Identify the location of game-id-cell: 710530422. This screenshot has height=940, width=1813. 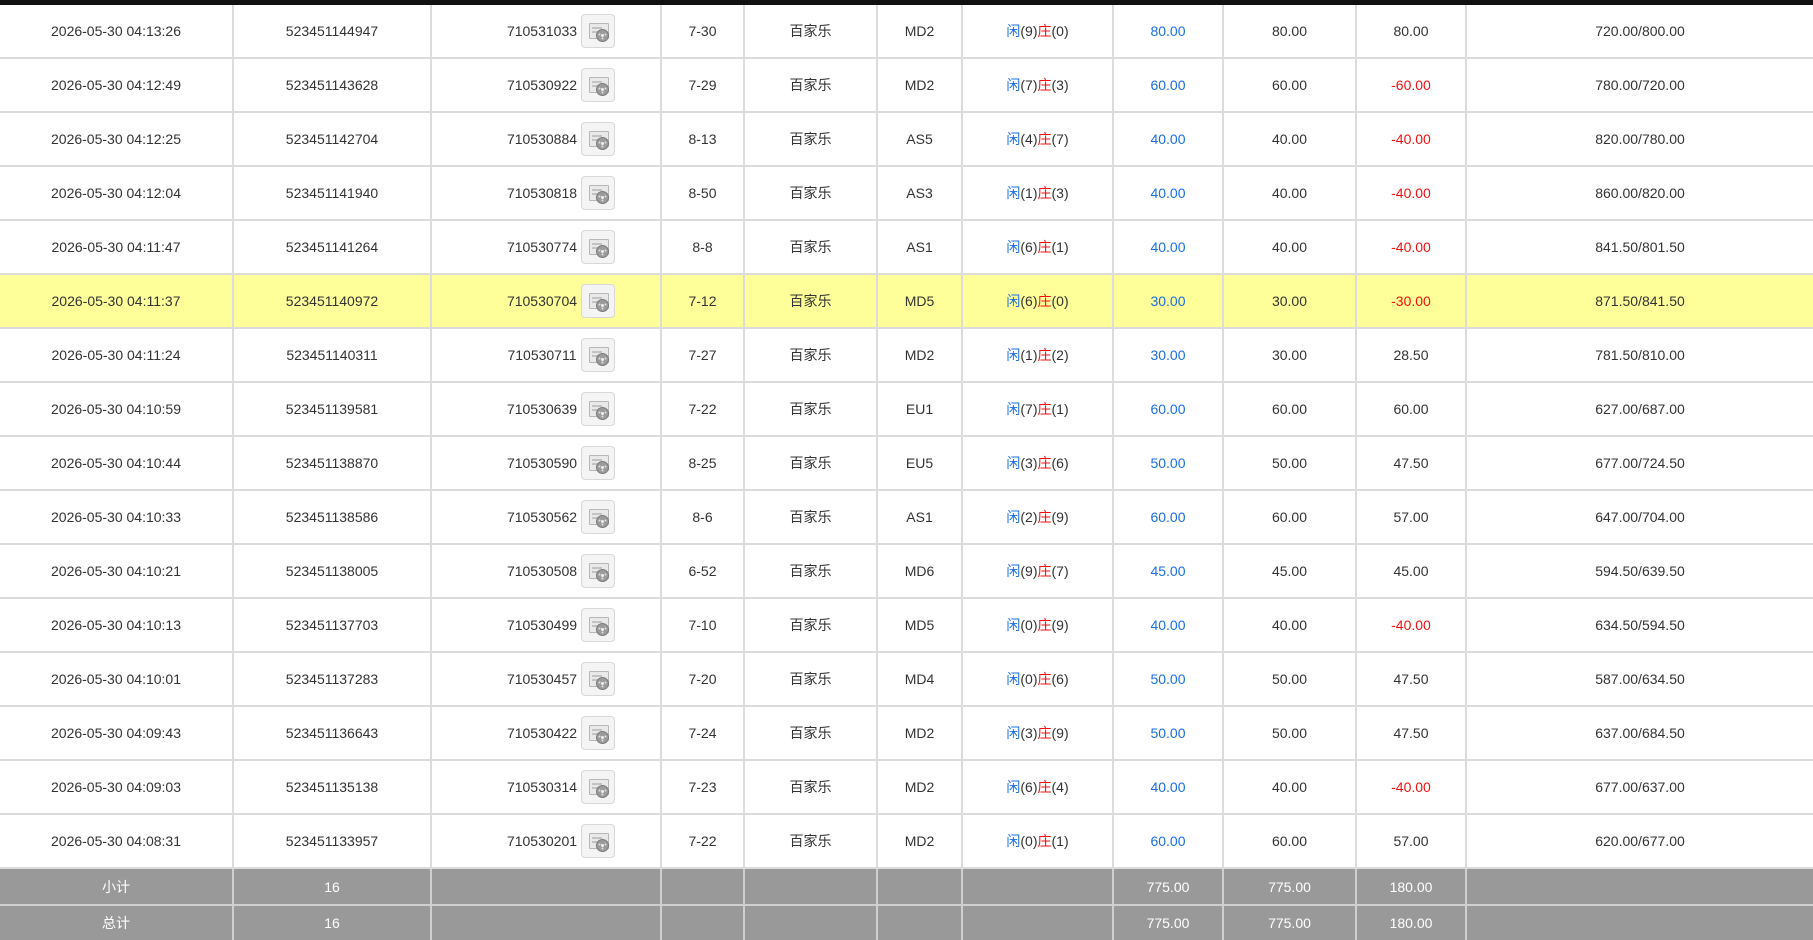
(546, 733).